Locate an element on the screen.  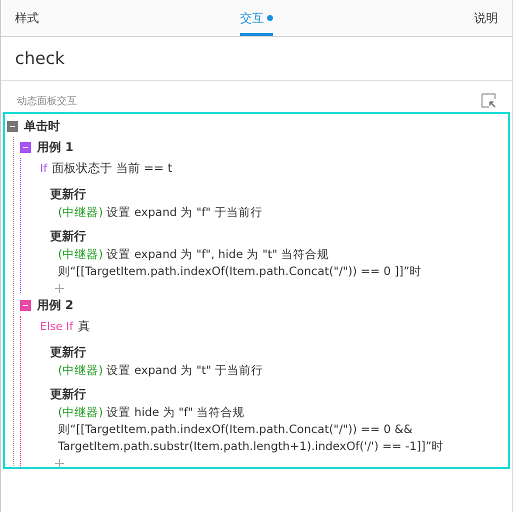
action-description: (中继器) 设置 expand 为 "t" 于当前行 is located at coordinates (160, 370).